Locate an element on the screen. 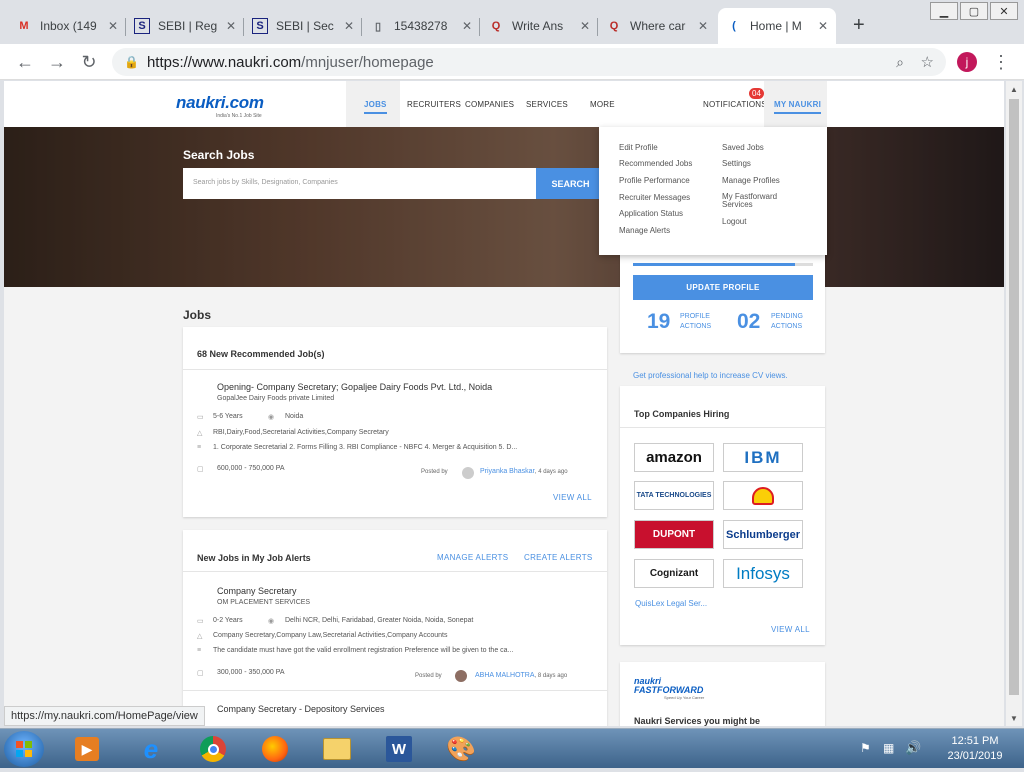 This screenshot has height=772, width=1024. action-center-icon: ⚑ is located at coordinates (865, 748).